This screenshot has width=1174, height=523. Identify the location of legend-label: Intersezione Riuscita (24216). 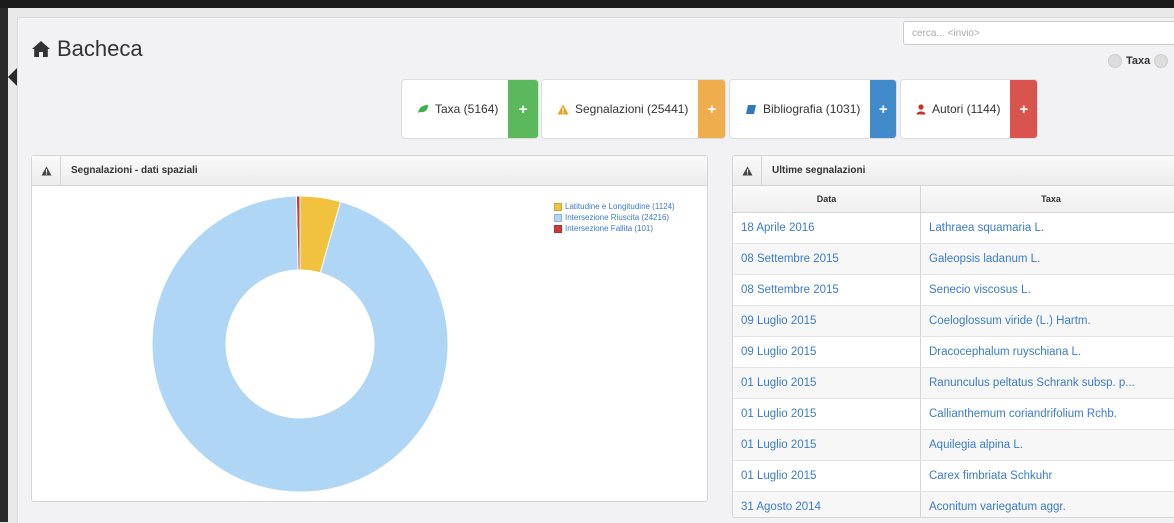
(617, 217).